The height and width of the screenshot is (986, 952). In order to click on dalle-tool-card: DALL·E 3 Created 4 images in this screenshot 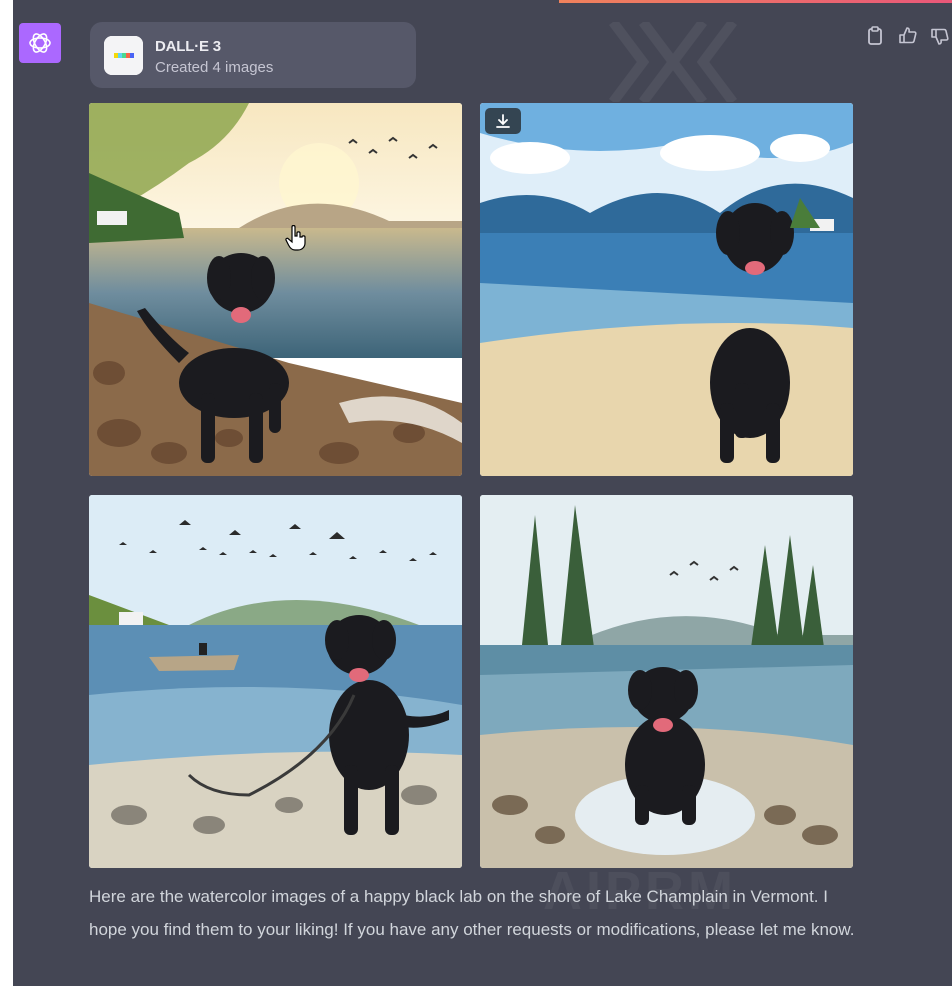, I will do `click(253, 55)`.